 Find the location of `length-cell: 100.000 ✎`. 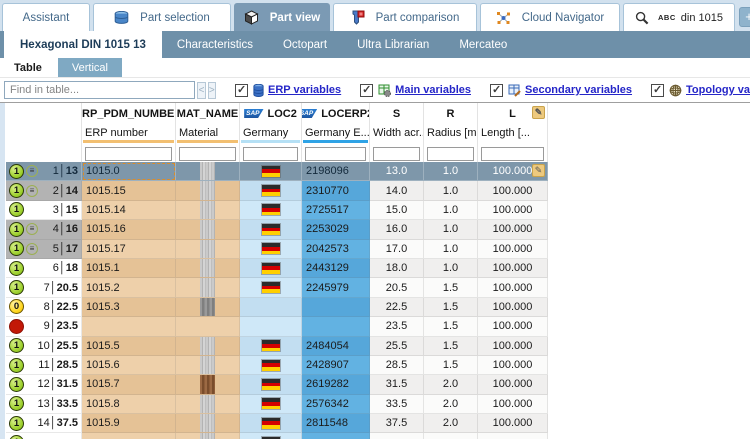

length-cell: 100.000 ✎ is located at coordinates (513, 172).